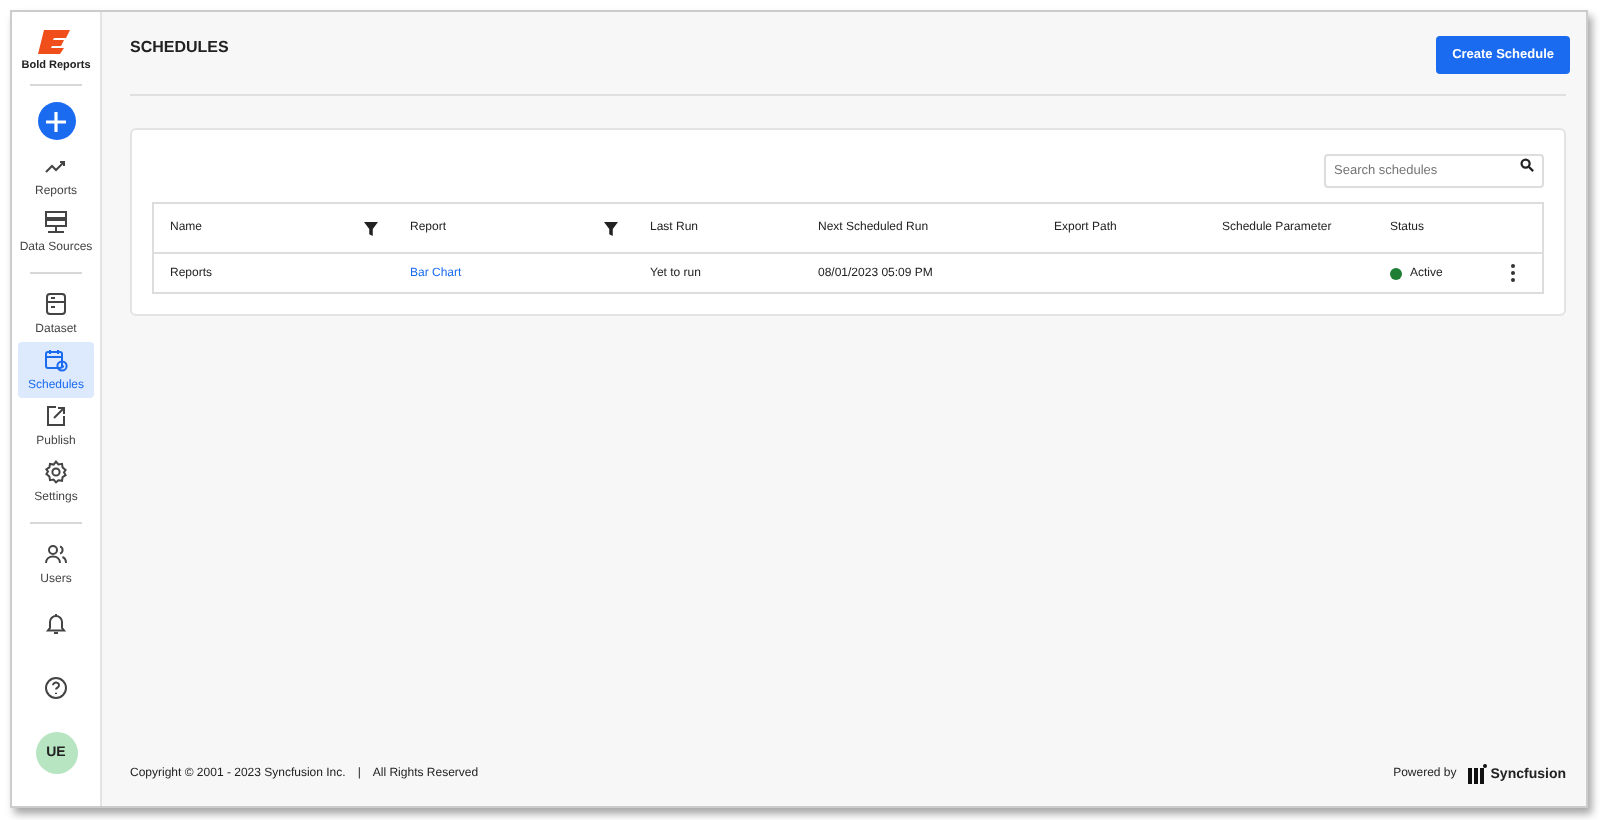 The height and width of the screenshot is (820, 1600). I want to click on help-icon, so click(56, 688).